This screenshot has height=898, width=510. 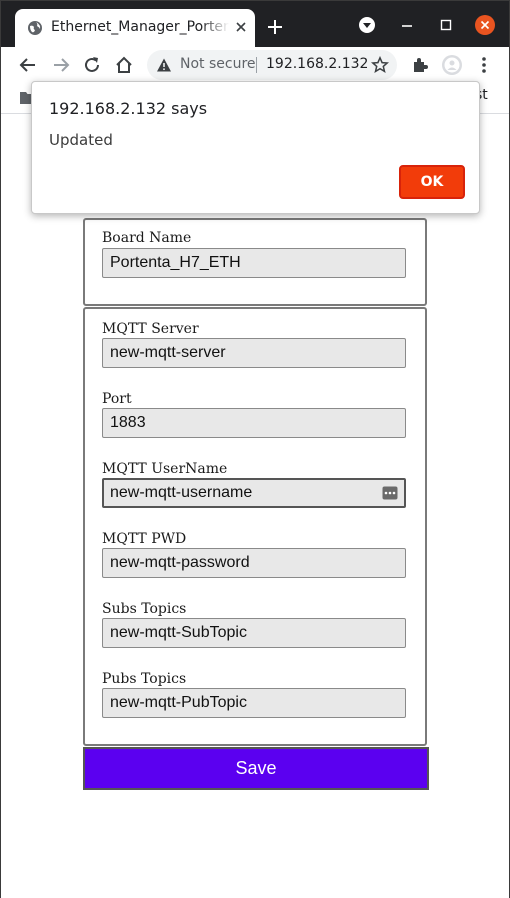 I want to click on address-divider, so click(x=256, y=65).